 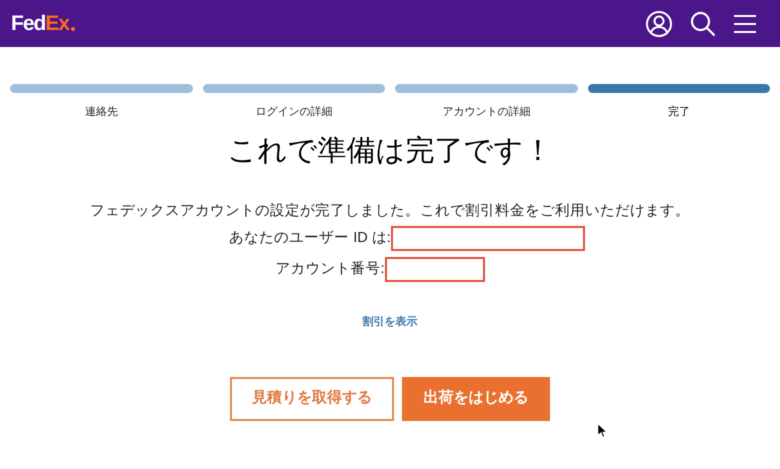 I want to click on logo: FedEx, so click(x=43, y=23).